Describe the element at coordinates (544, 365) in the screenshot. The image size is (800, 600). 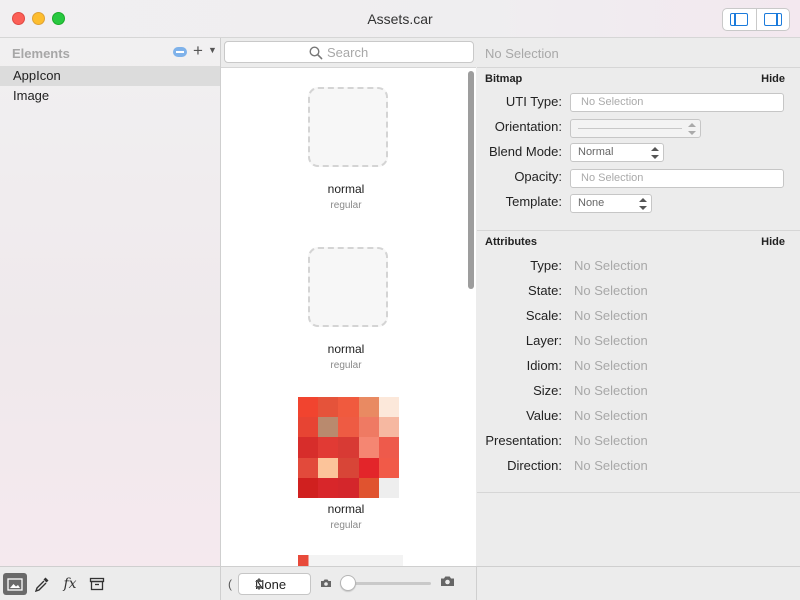
I see `idiom-label: Idiom:` at that location.